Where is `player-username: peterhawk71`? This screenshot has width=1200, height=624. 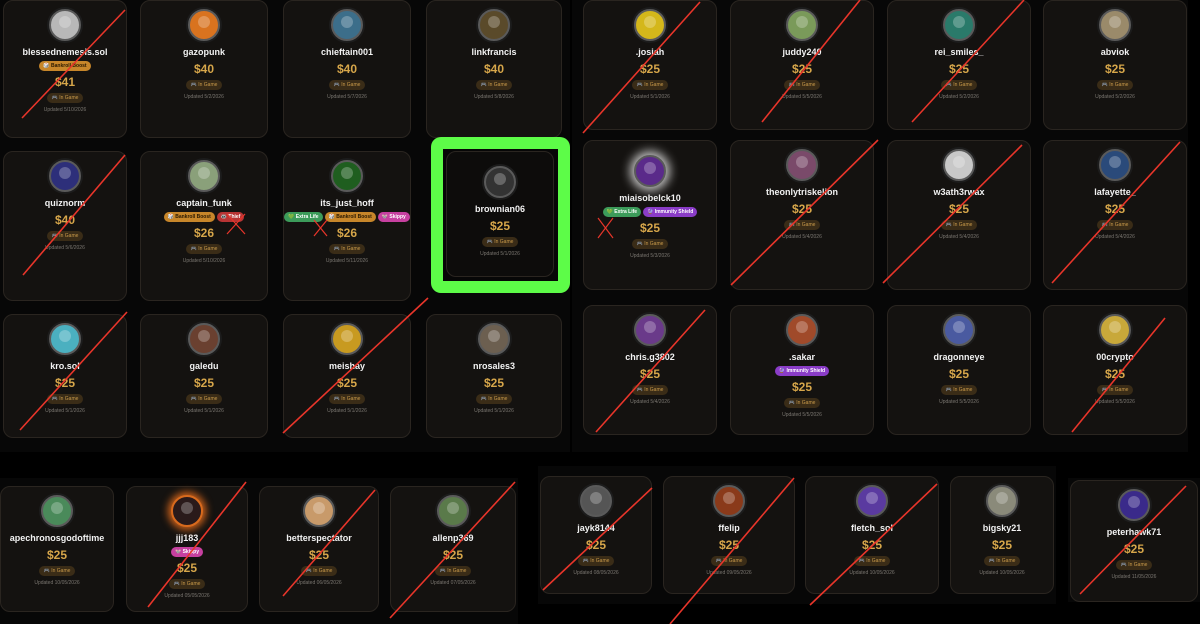 player-username: peterhawk71 is located at coordinates (1134, 532).